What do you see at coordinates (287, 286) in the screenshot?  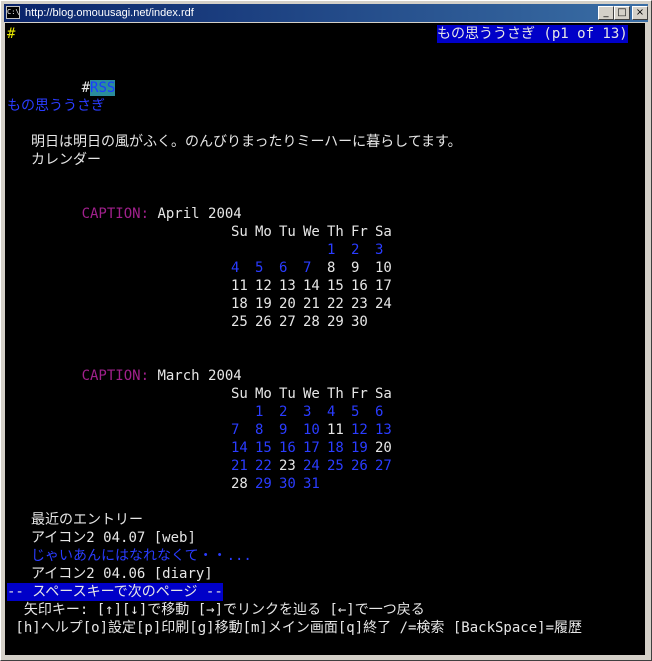 I see `calendar-day: 13` at bounding box center [287, 286].